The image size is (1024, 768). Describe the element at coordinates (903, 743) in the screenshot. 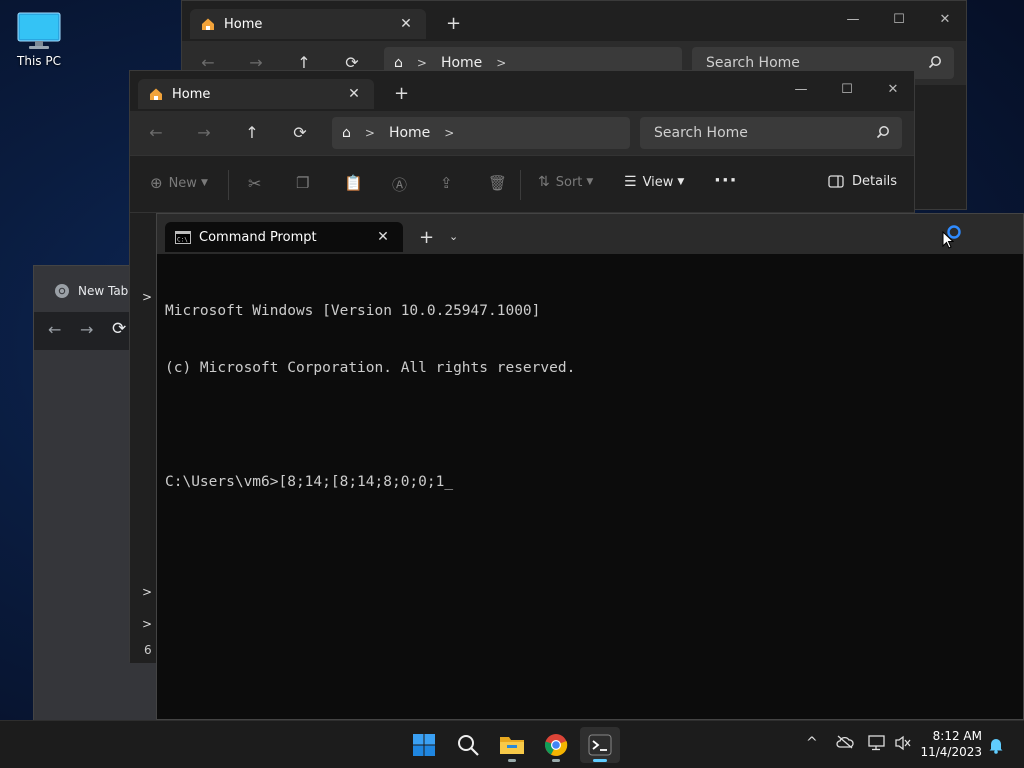

I see `volume-muted-icon` at that location.